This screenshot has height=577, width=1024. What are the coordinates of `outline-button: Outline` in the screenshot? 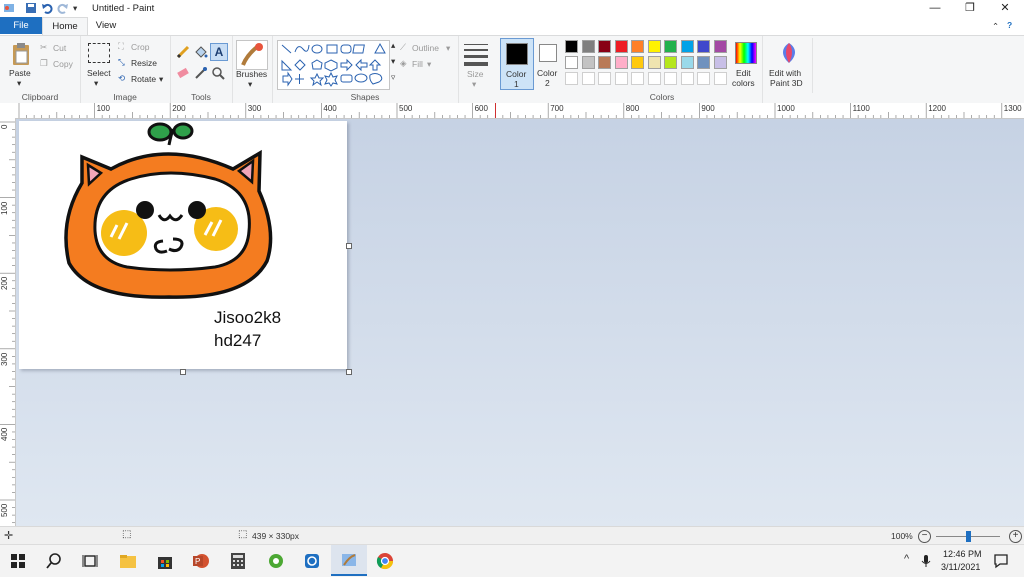 It's located at (425, 48).